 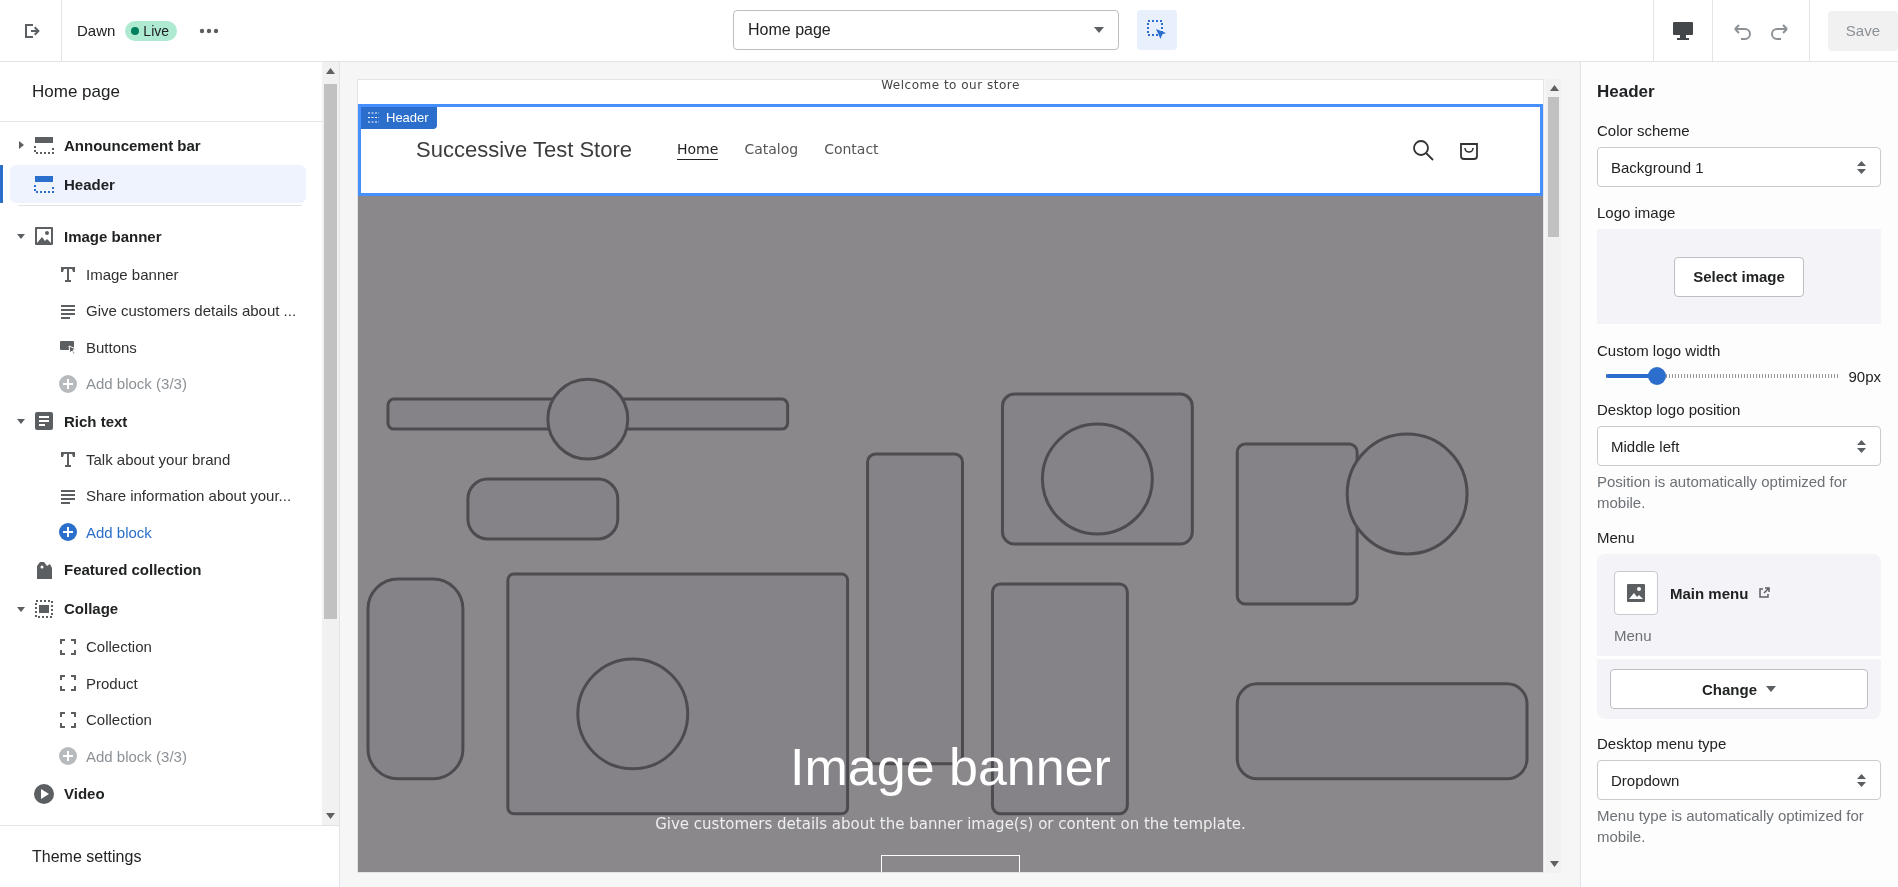 I want to click on search-icon, so click(x=1423, y=150).